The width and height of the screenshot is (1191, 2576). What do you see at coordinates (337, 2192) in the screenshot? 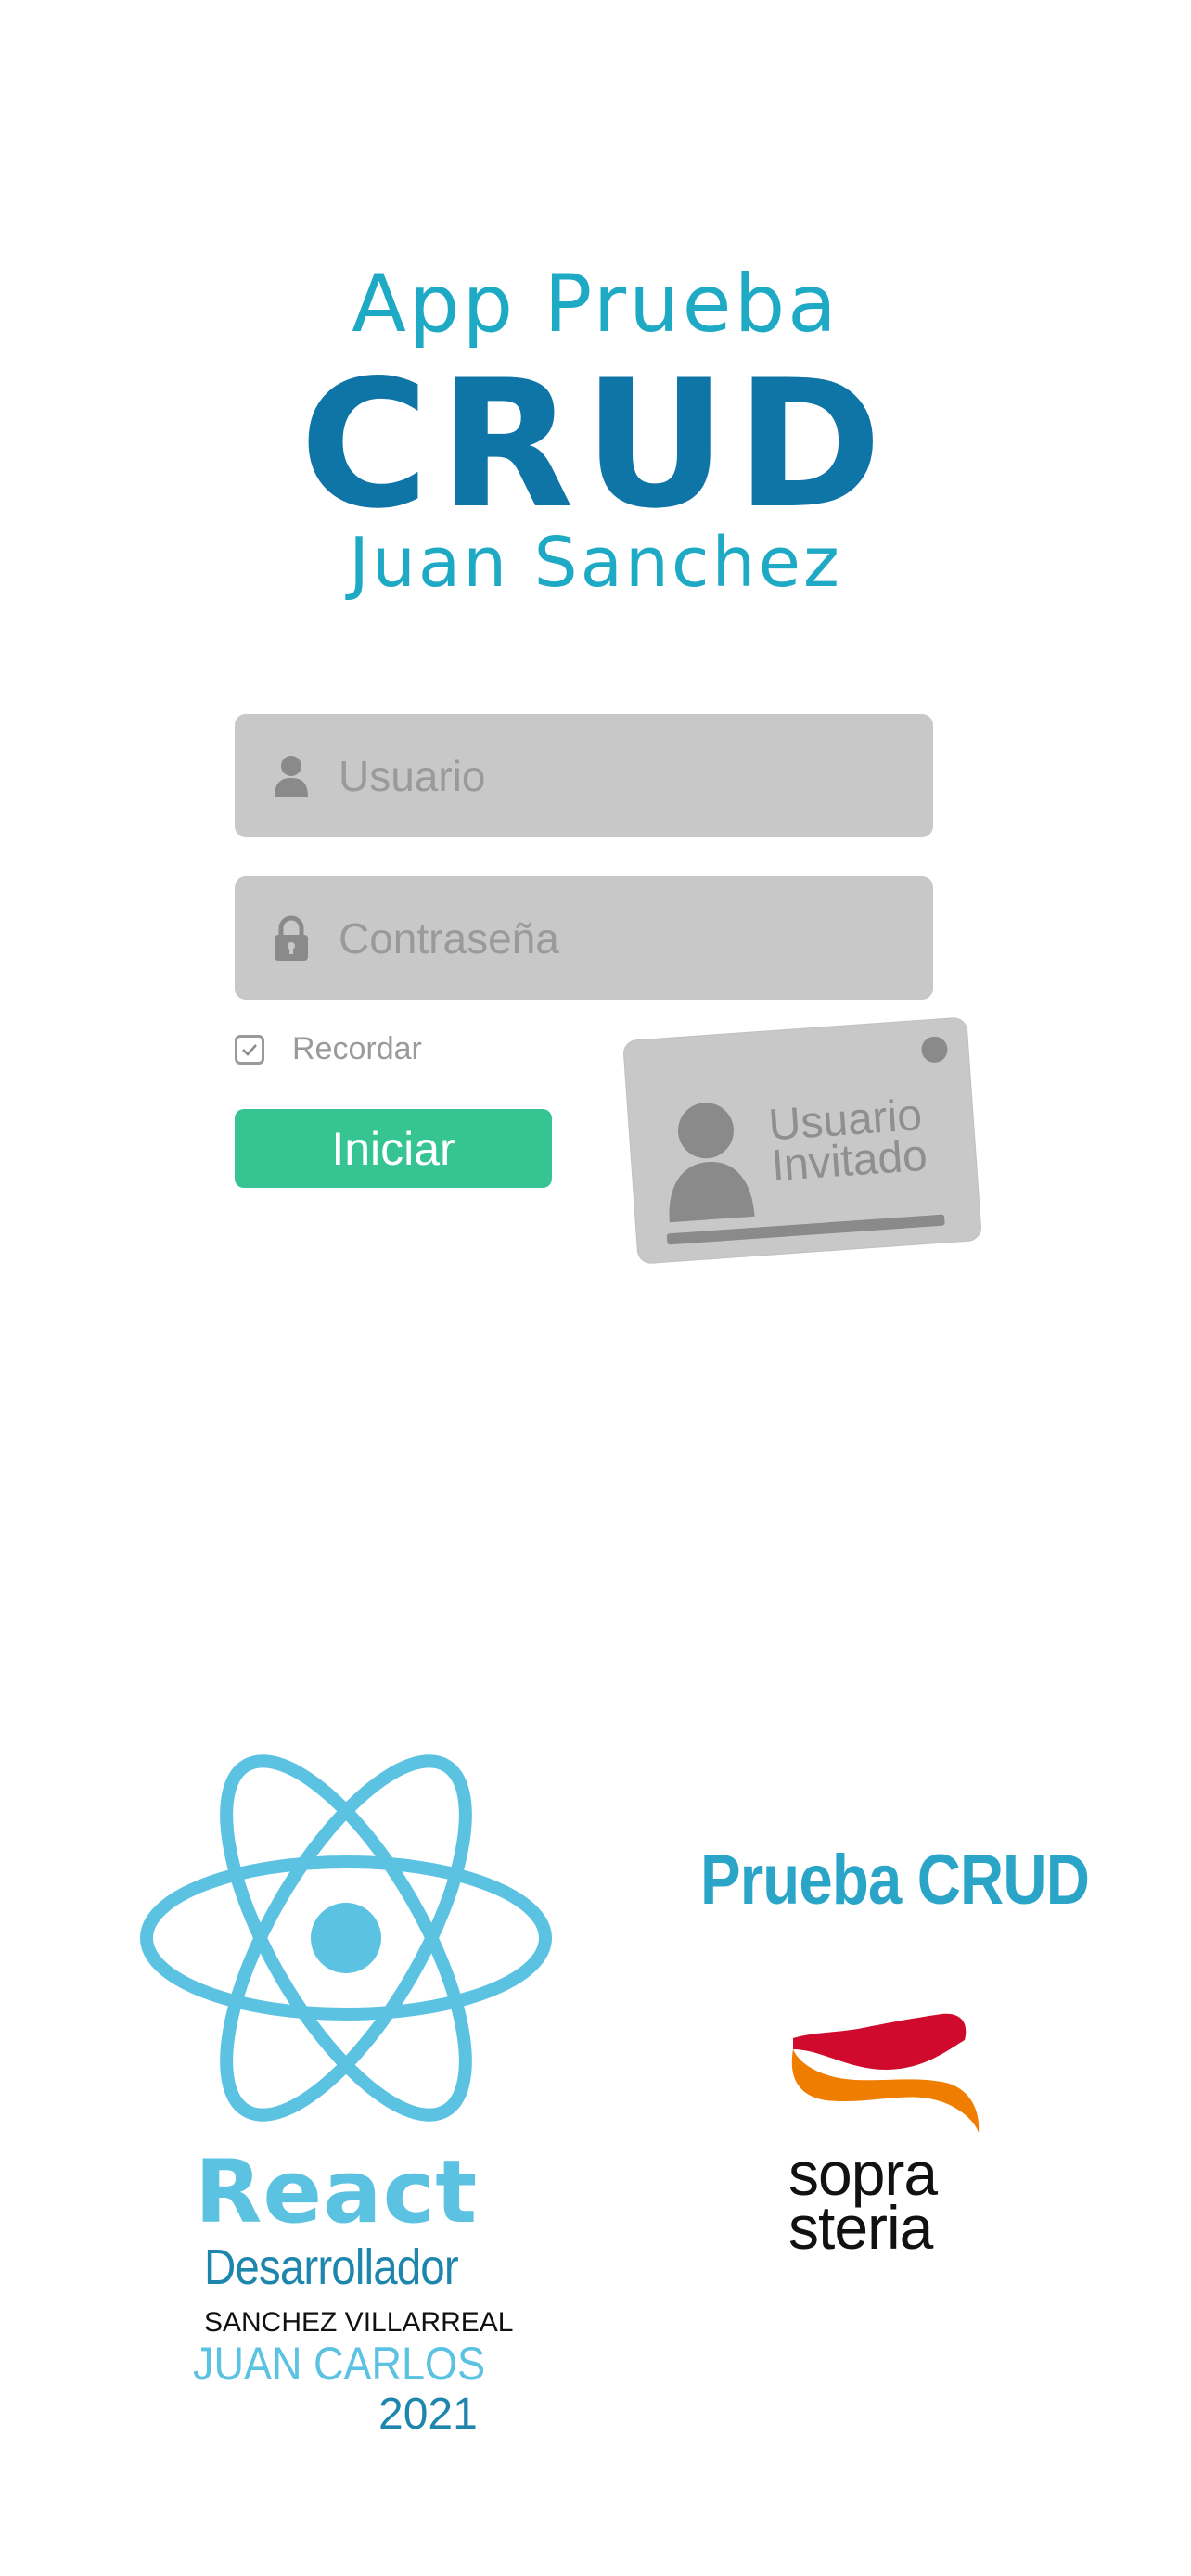
I see `react-wordmark: React` at bounding box center [337, 2192].